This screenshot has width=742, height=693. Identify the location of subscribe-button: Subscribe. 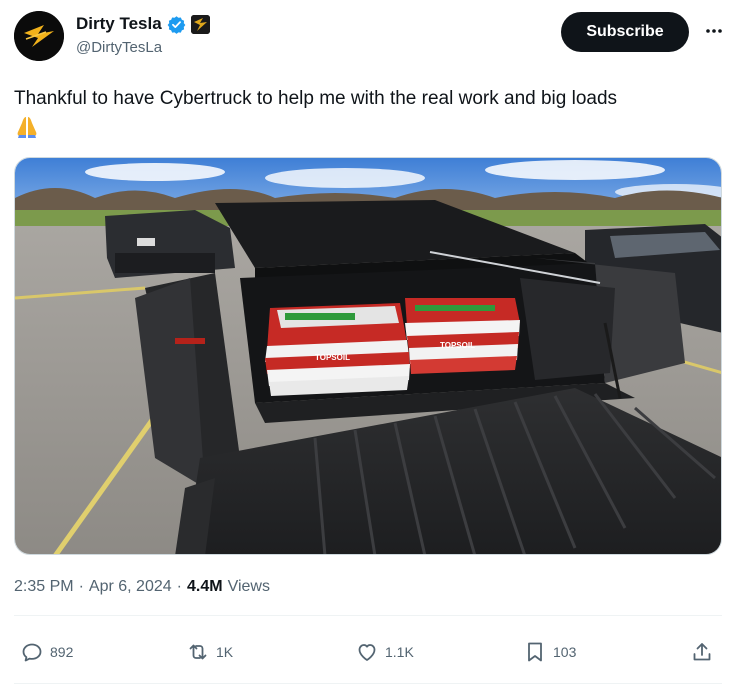
(625, 32).